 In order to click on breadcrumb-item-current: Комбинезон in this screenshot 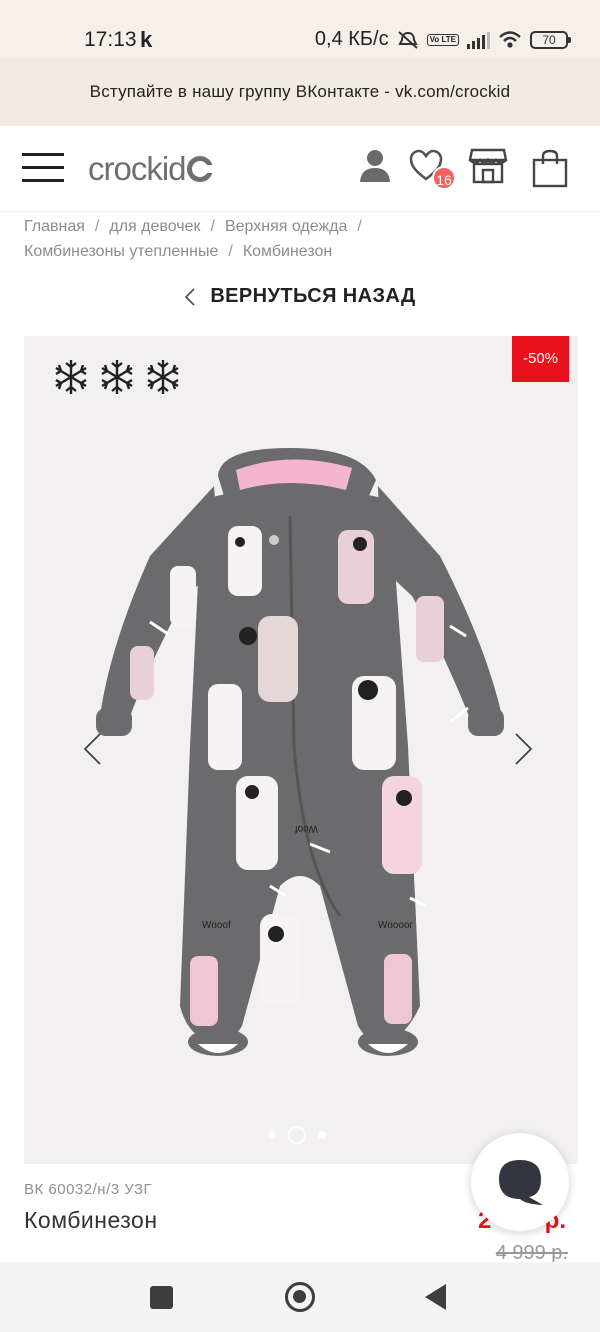, I will do `click(287, 251)`.